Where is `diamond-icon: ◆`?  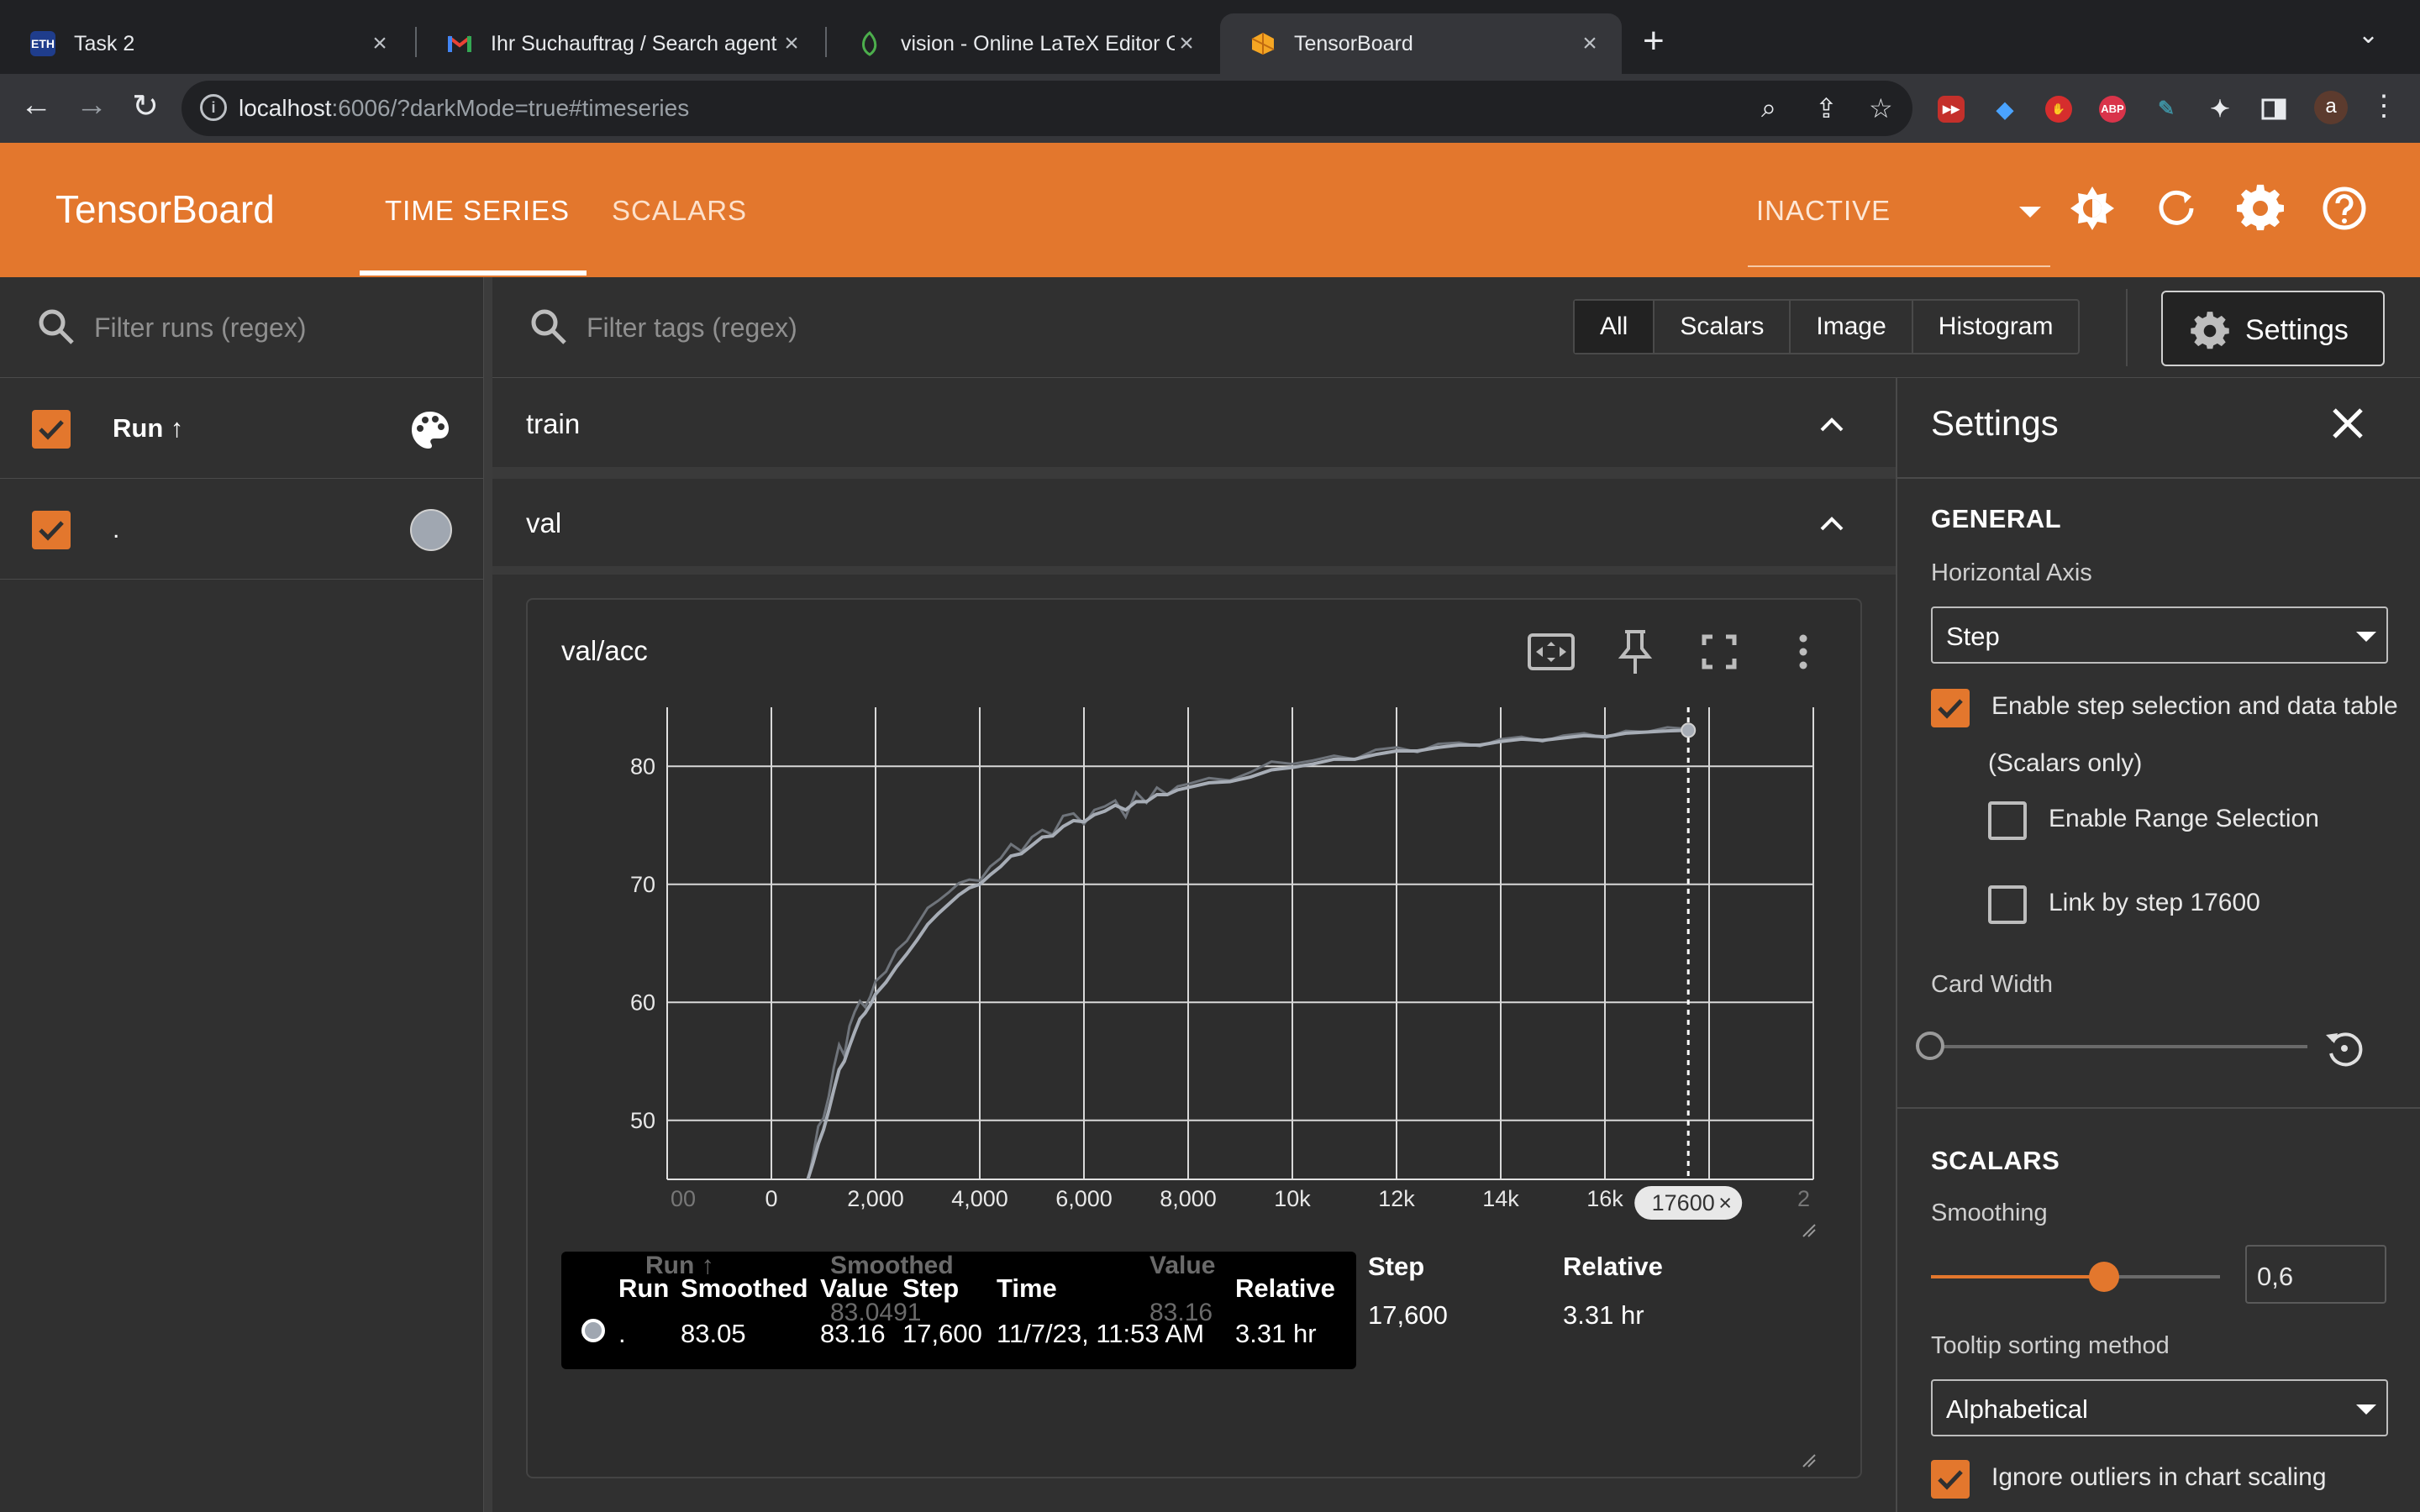 diamond-icon: ◆ is located at coordinates (2004, 109).